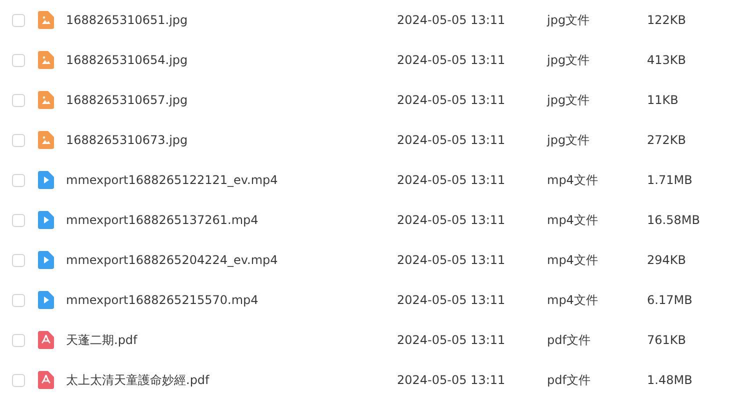  I want to click on file-size: 16.58MB, so click(674, 220).